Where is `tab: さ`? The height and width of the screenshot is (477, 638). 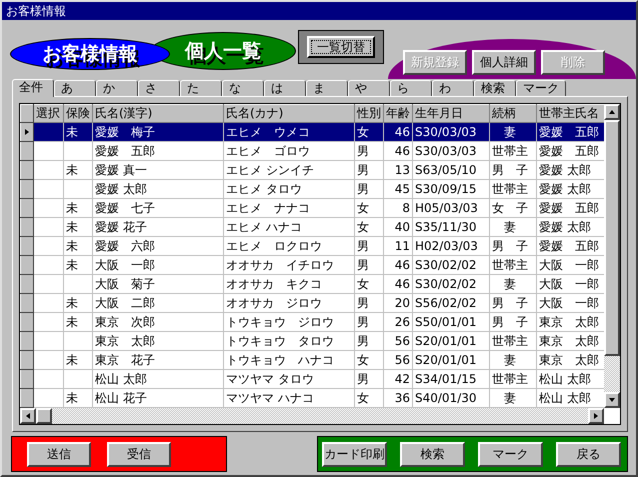 tab: さ is located at coordinates (159, 88).